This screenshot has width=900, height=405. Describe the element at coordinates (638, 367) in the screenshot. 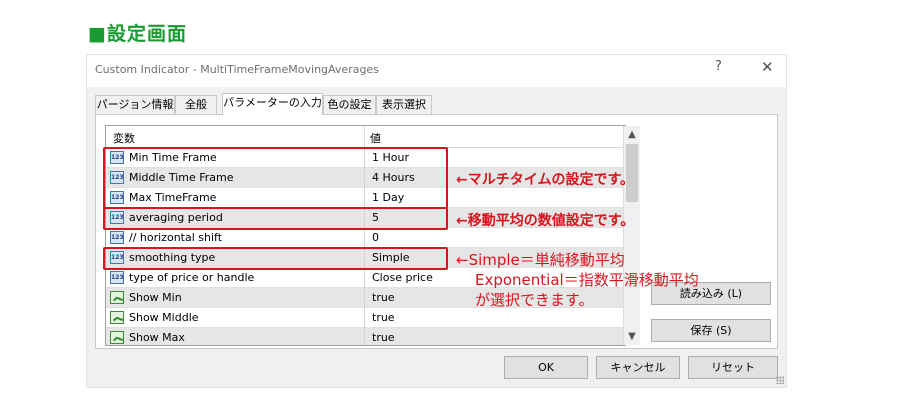

I see `cancel-button: キャンセル` at that location.